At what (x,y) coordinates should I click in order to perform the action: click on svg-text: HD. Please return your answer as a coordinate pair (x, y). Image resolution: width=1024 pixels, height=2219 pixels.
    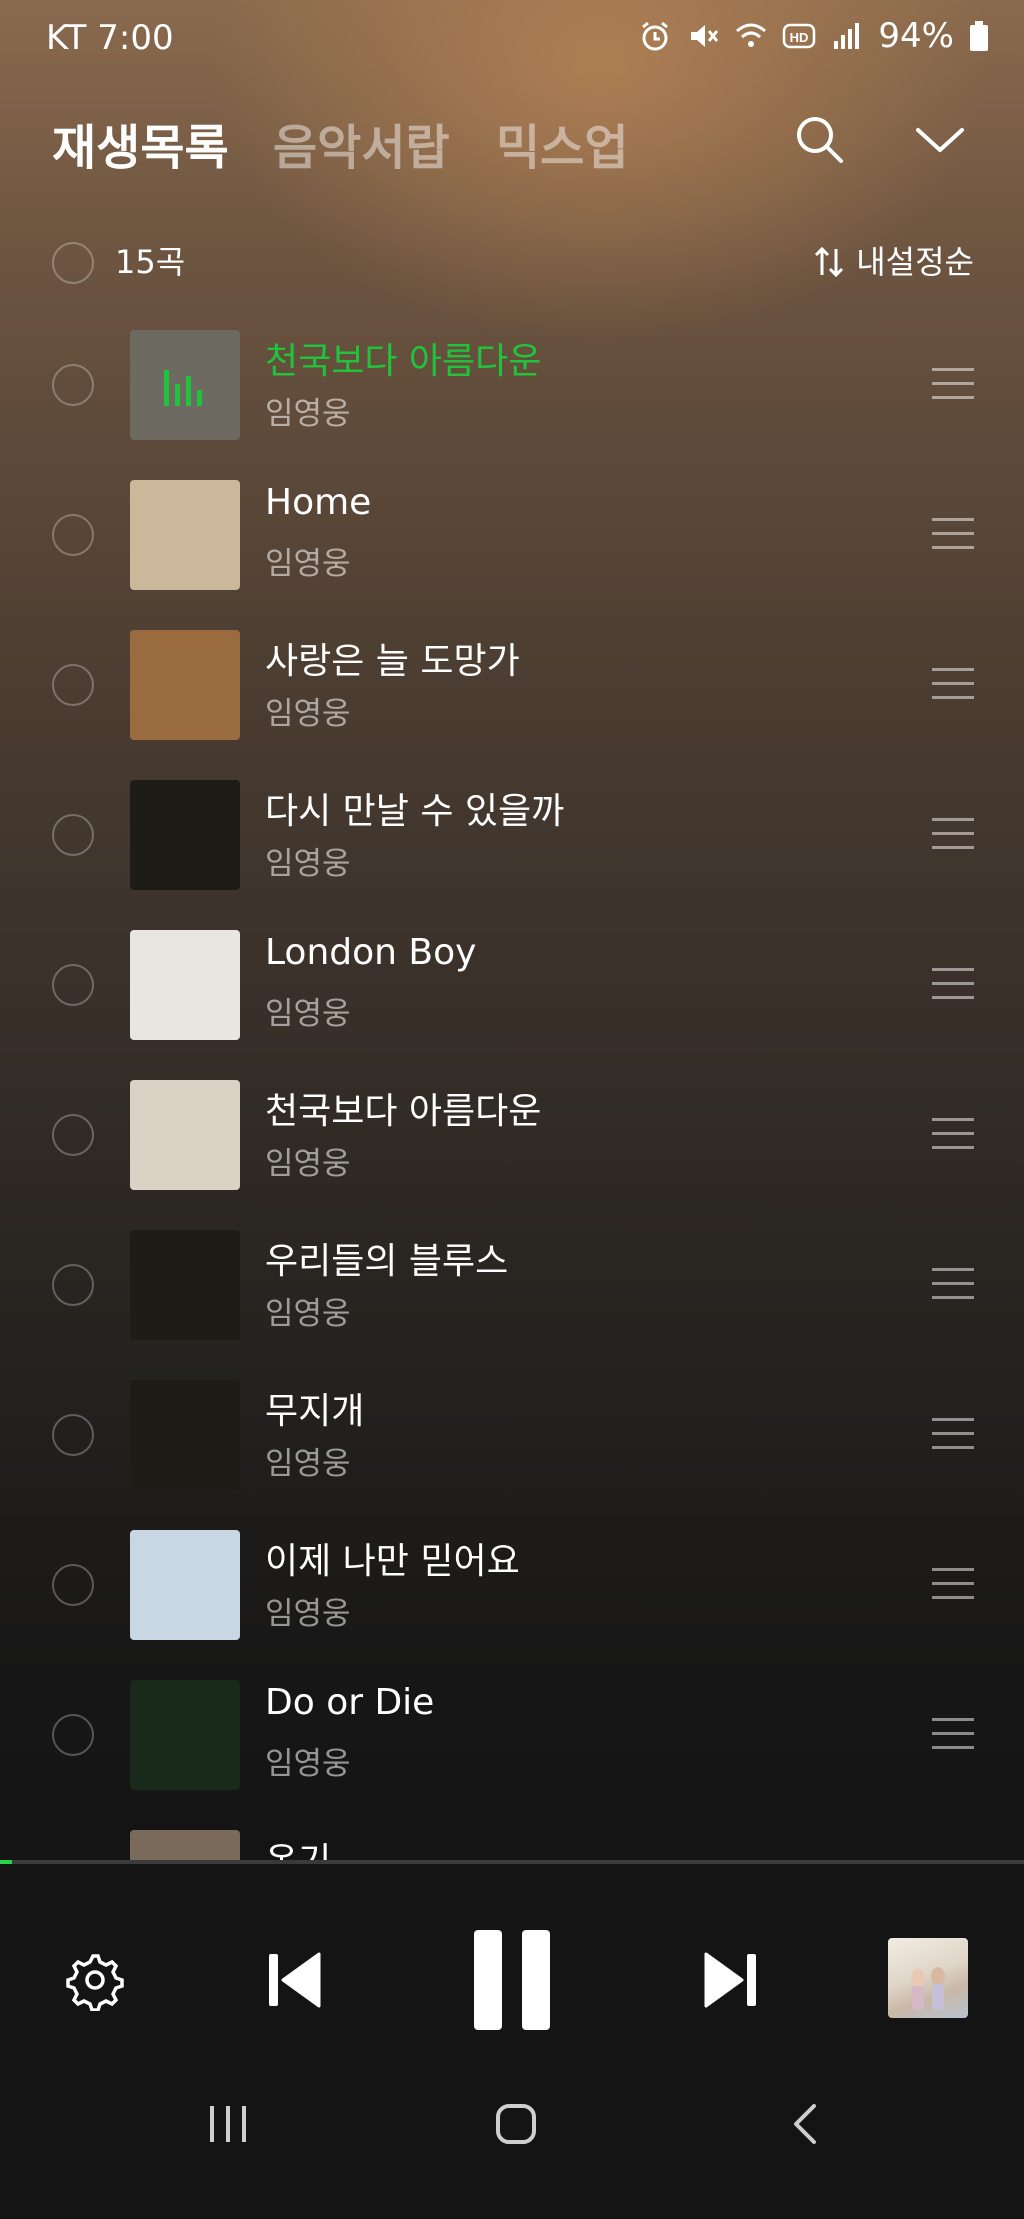
    Looking at the image, I should click on (799, 37).